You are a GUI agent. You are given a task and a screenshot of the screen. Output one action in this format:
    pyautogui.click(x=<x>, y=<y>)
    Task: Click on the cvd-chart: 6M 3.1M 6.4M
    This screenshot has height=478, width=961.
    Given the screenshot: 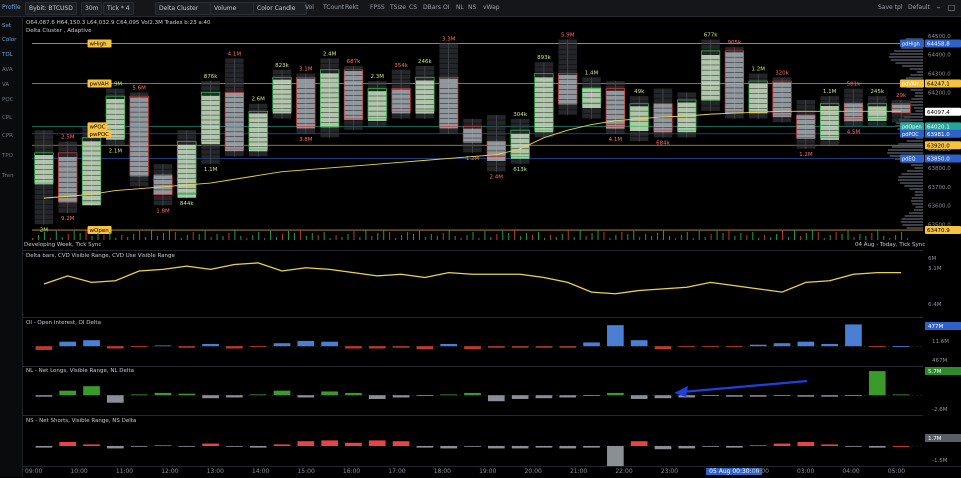 What is the action you would take?
    pyautogui.click(x=491, y=284)
    